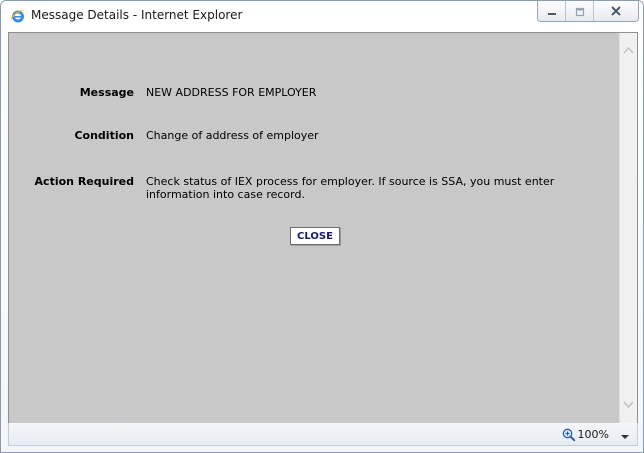 Image resolution: width=644 pixels, height=453 pixels. What do you see at coordinates (18, 16) in the screenshot?
I see `internet-explorer-icon` at bounding box center [18, 16].